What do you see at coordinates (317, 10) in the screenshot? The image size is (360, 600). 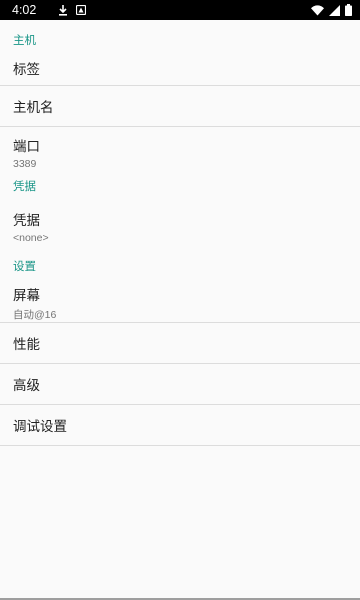 I see `wifi-icon` at bounding box center [317, 10].